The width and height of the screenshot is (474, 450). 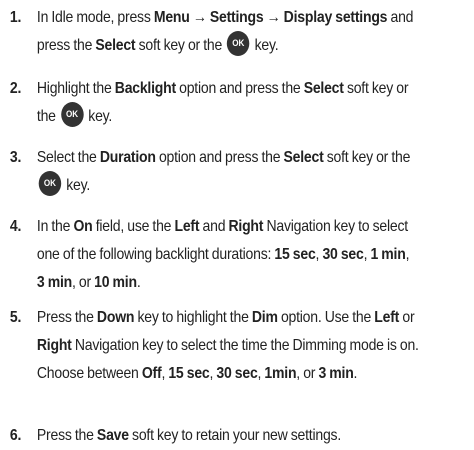 I want to click on text-run: or, so click(x=407, y=317).